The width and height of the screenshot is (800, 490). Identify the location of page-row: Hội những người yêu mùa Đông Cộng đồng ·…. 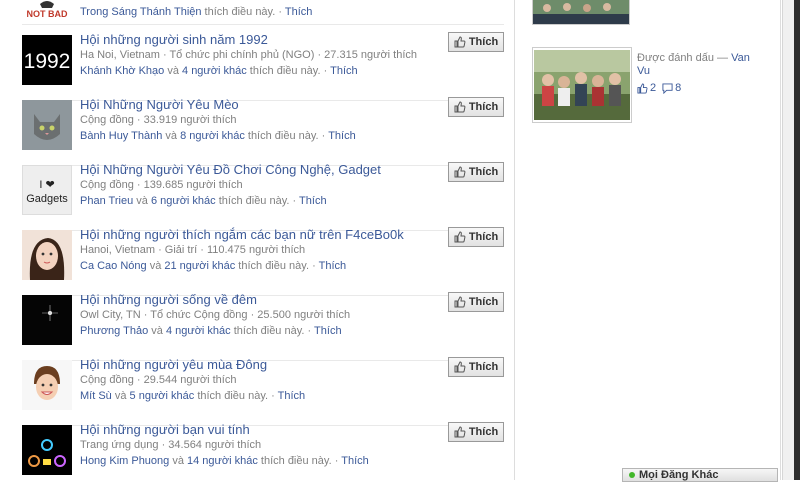
(263, 391).